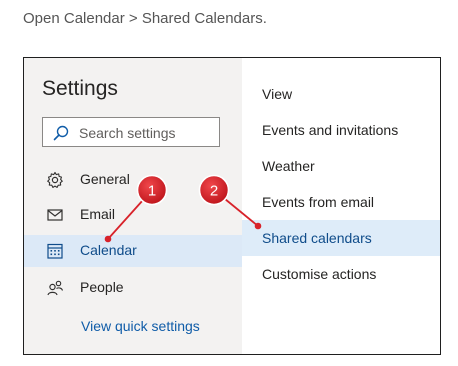  Describe the element at coordinates (80, 88) in the screenshot. I see `settings-title: Settings` at that location.